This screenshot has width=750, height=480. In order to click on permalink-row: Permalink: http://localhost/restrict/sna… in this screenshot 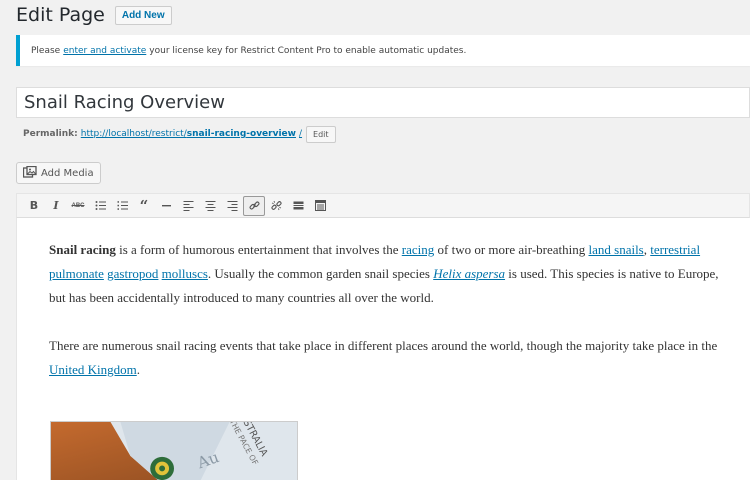, I will do `click(179, 134)`.